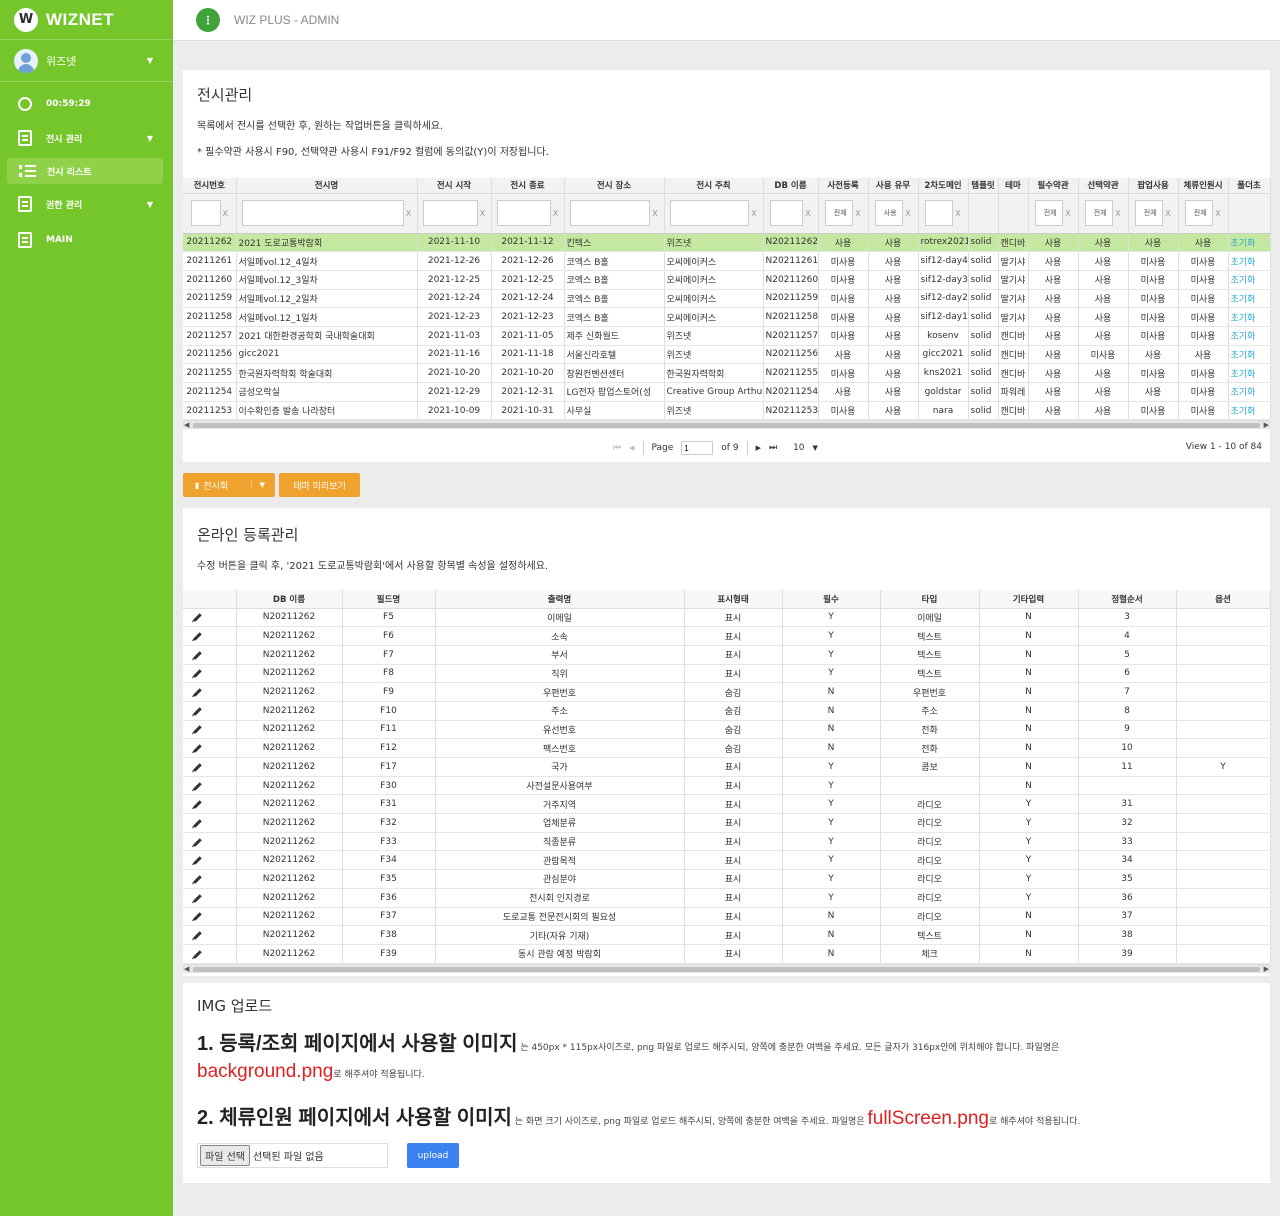 The width and height of the screenshot is (1280, 1216). I want to click on column-header: 필수, so click(831, 599).